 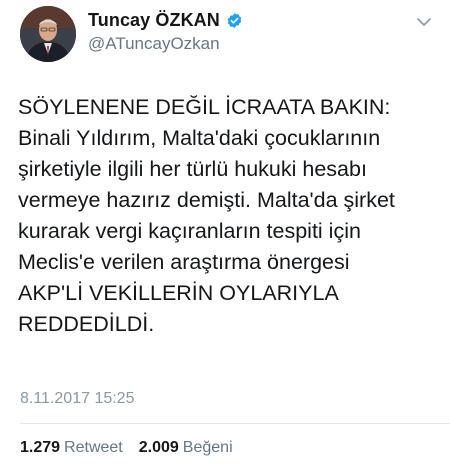 I want to click on divider, so click(x=235, y=423).